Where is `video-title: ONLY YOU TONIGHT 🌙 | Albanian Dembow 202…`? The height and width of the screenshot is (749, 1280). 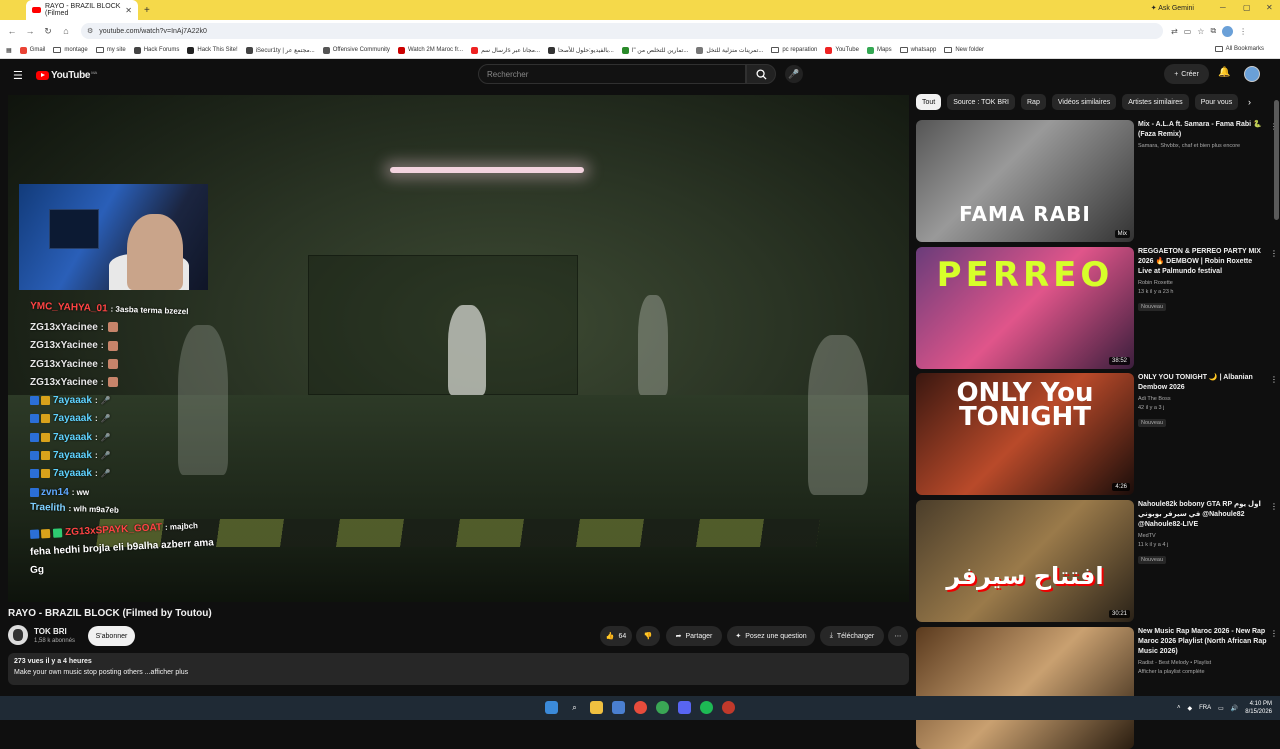
video-title: ONLY YOU TONIGHT 🌙 | Albanian Dembow 202… is located at coordinates (1203, 383).